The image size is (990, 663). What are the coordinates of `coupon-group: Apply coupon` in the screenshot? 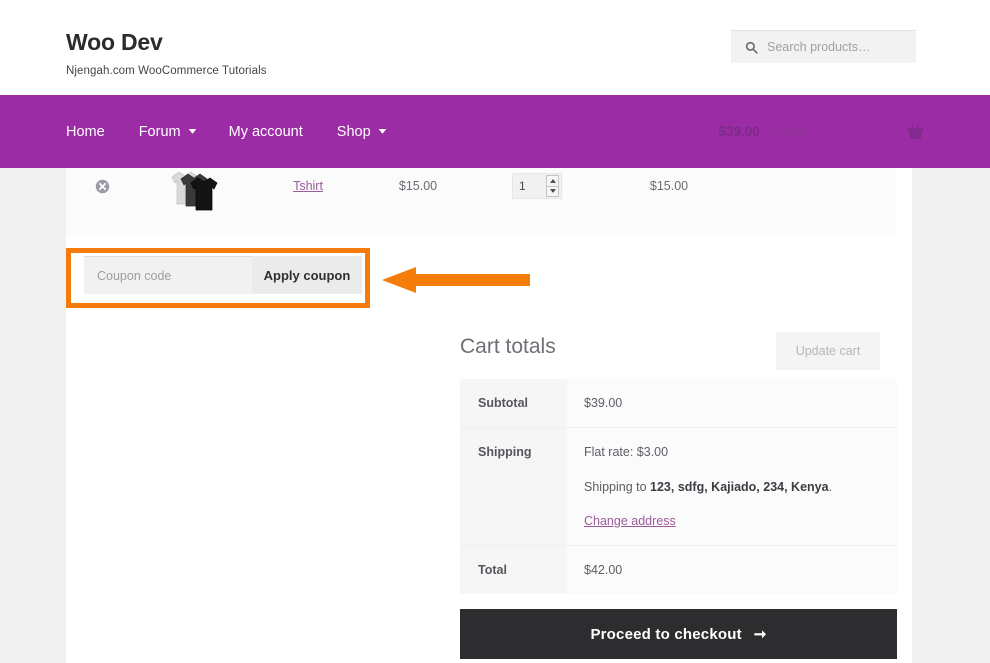 It's located at (223, 275).